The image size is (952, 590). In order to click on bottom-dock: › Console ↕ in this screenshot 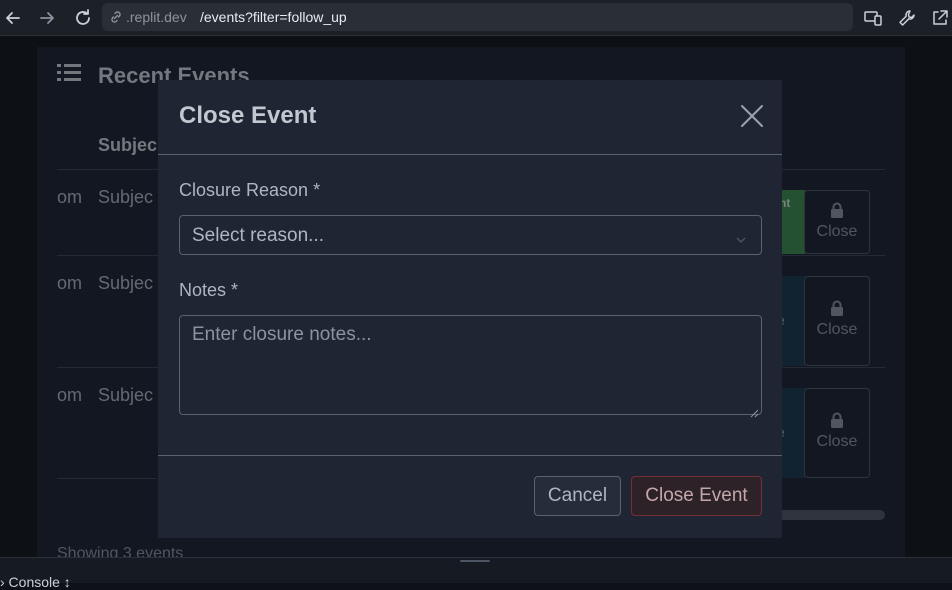, I will do `click(476, 573)`.